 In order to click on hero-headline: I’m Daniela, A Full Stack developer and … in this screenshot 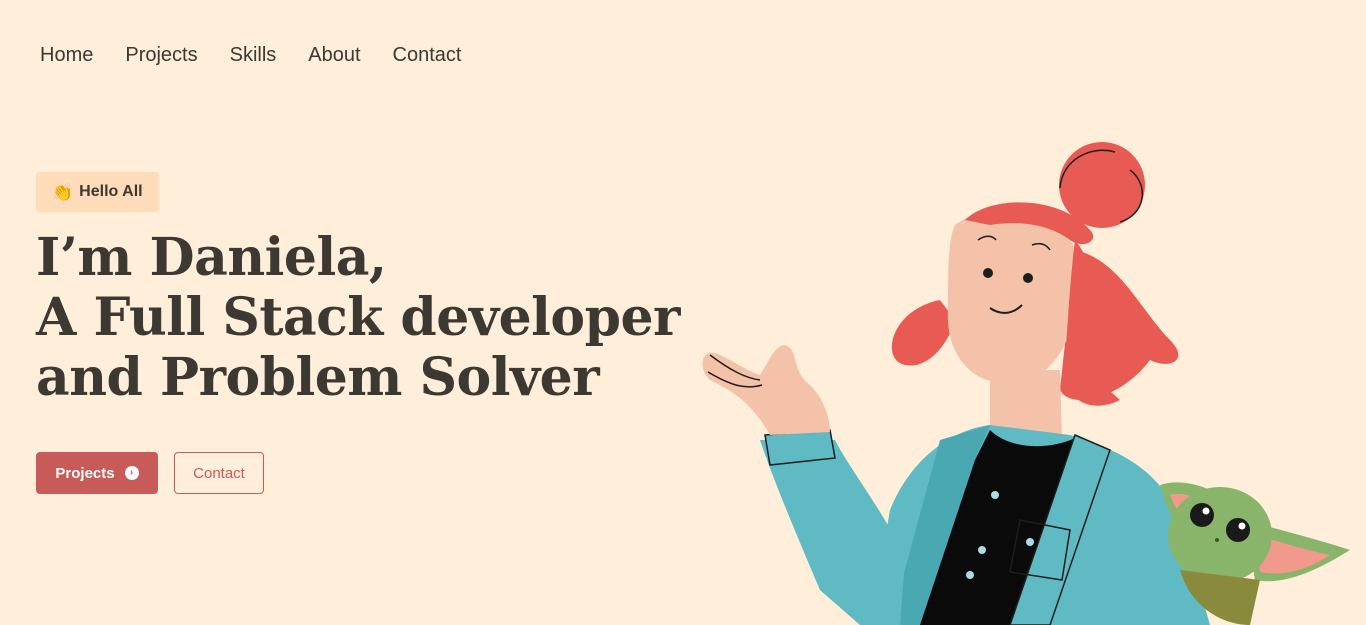, I will do `click(366, 318)`.